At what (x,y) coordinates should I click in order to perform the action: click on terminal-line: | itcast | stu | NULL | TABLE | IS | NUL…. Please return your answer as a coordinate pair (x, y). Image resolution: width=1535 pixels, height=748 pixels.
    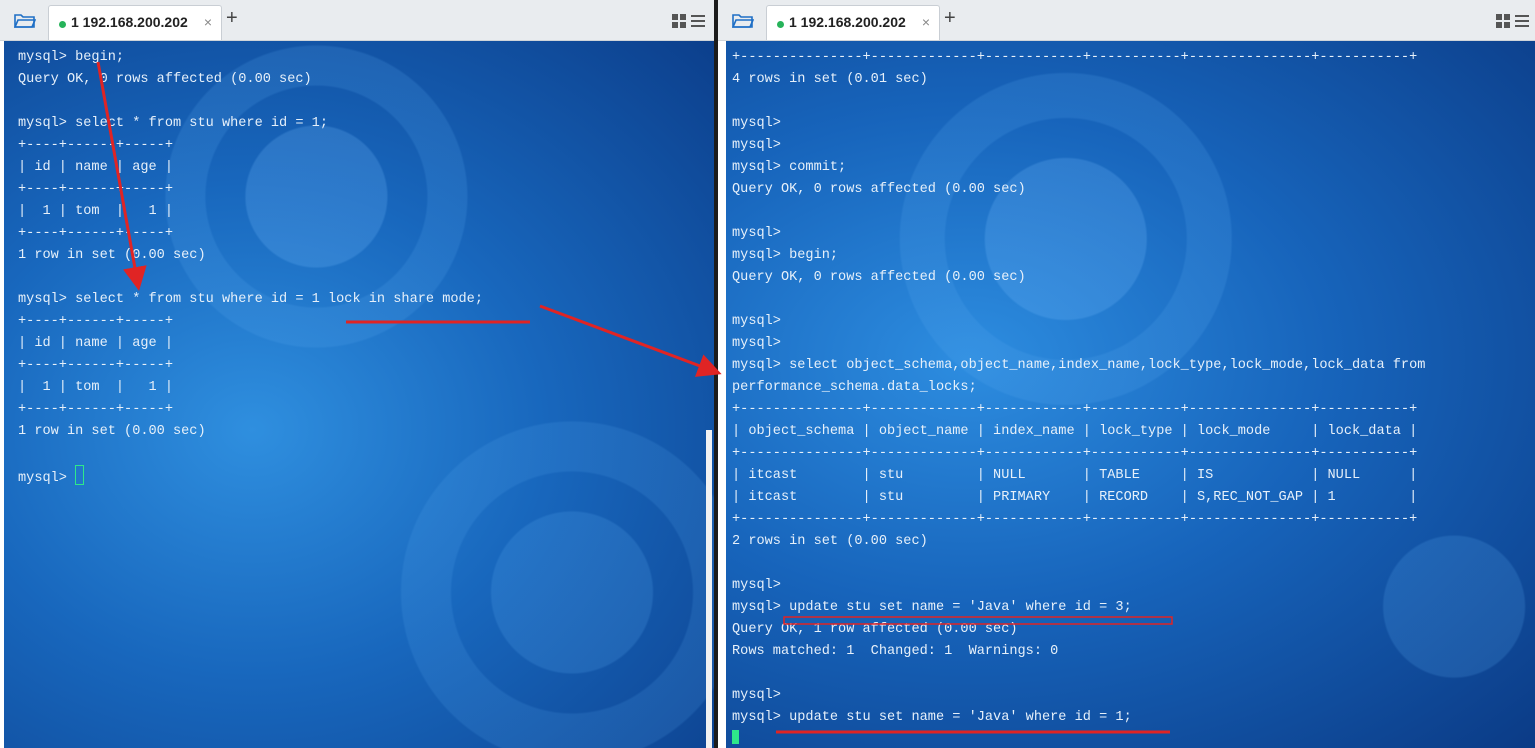
    Looking at the image, I should click on (1075, 475).